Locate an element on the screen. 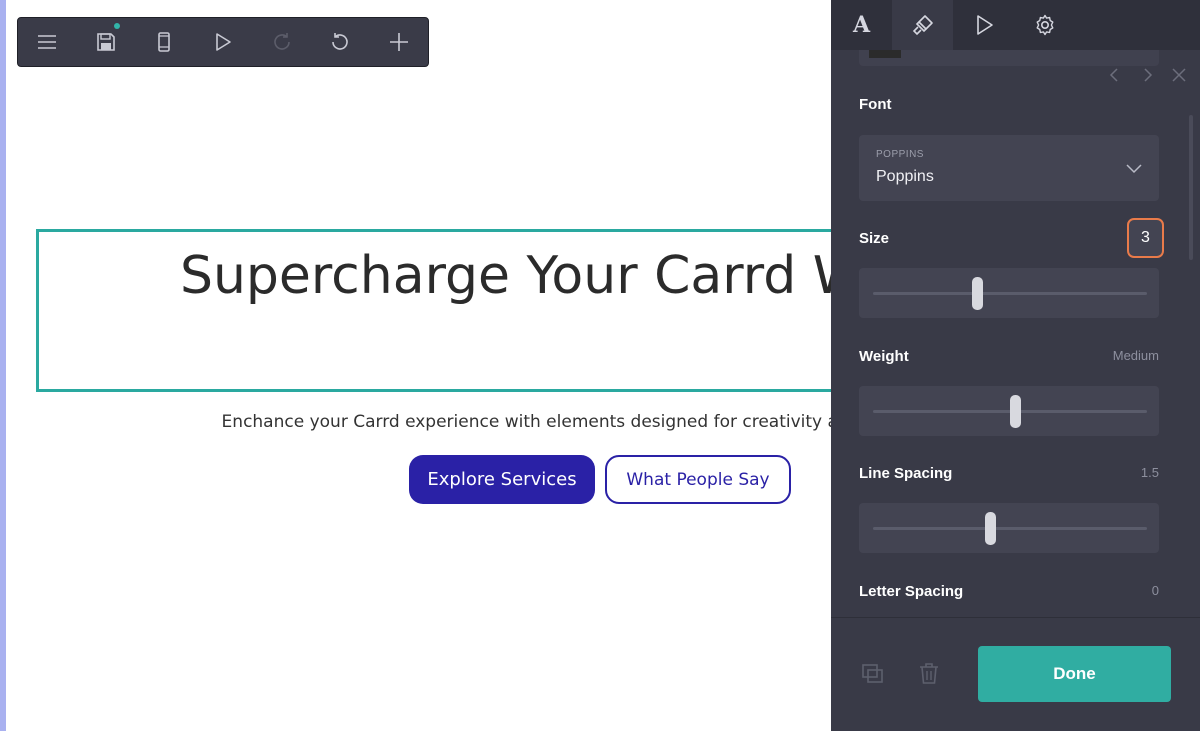 This screenshot has width=1200, height=731. size-label: Size is located at coordinates (874, 238).